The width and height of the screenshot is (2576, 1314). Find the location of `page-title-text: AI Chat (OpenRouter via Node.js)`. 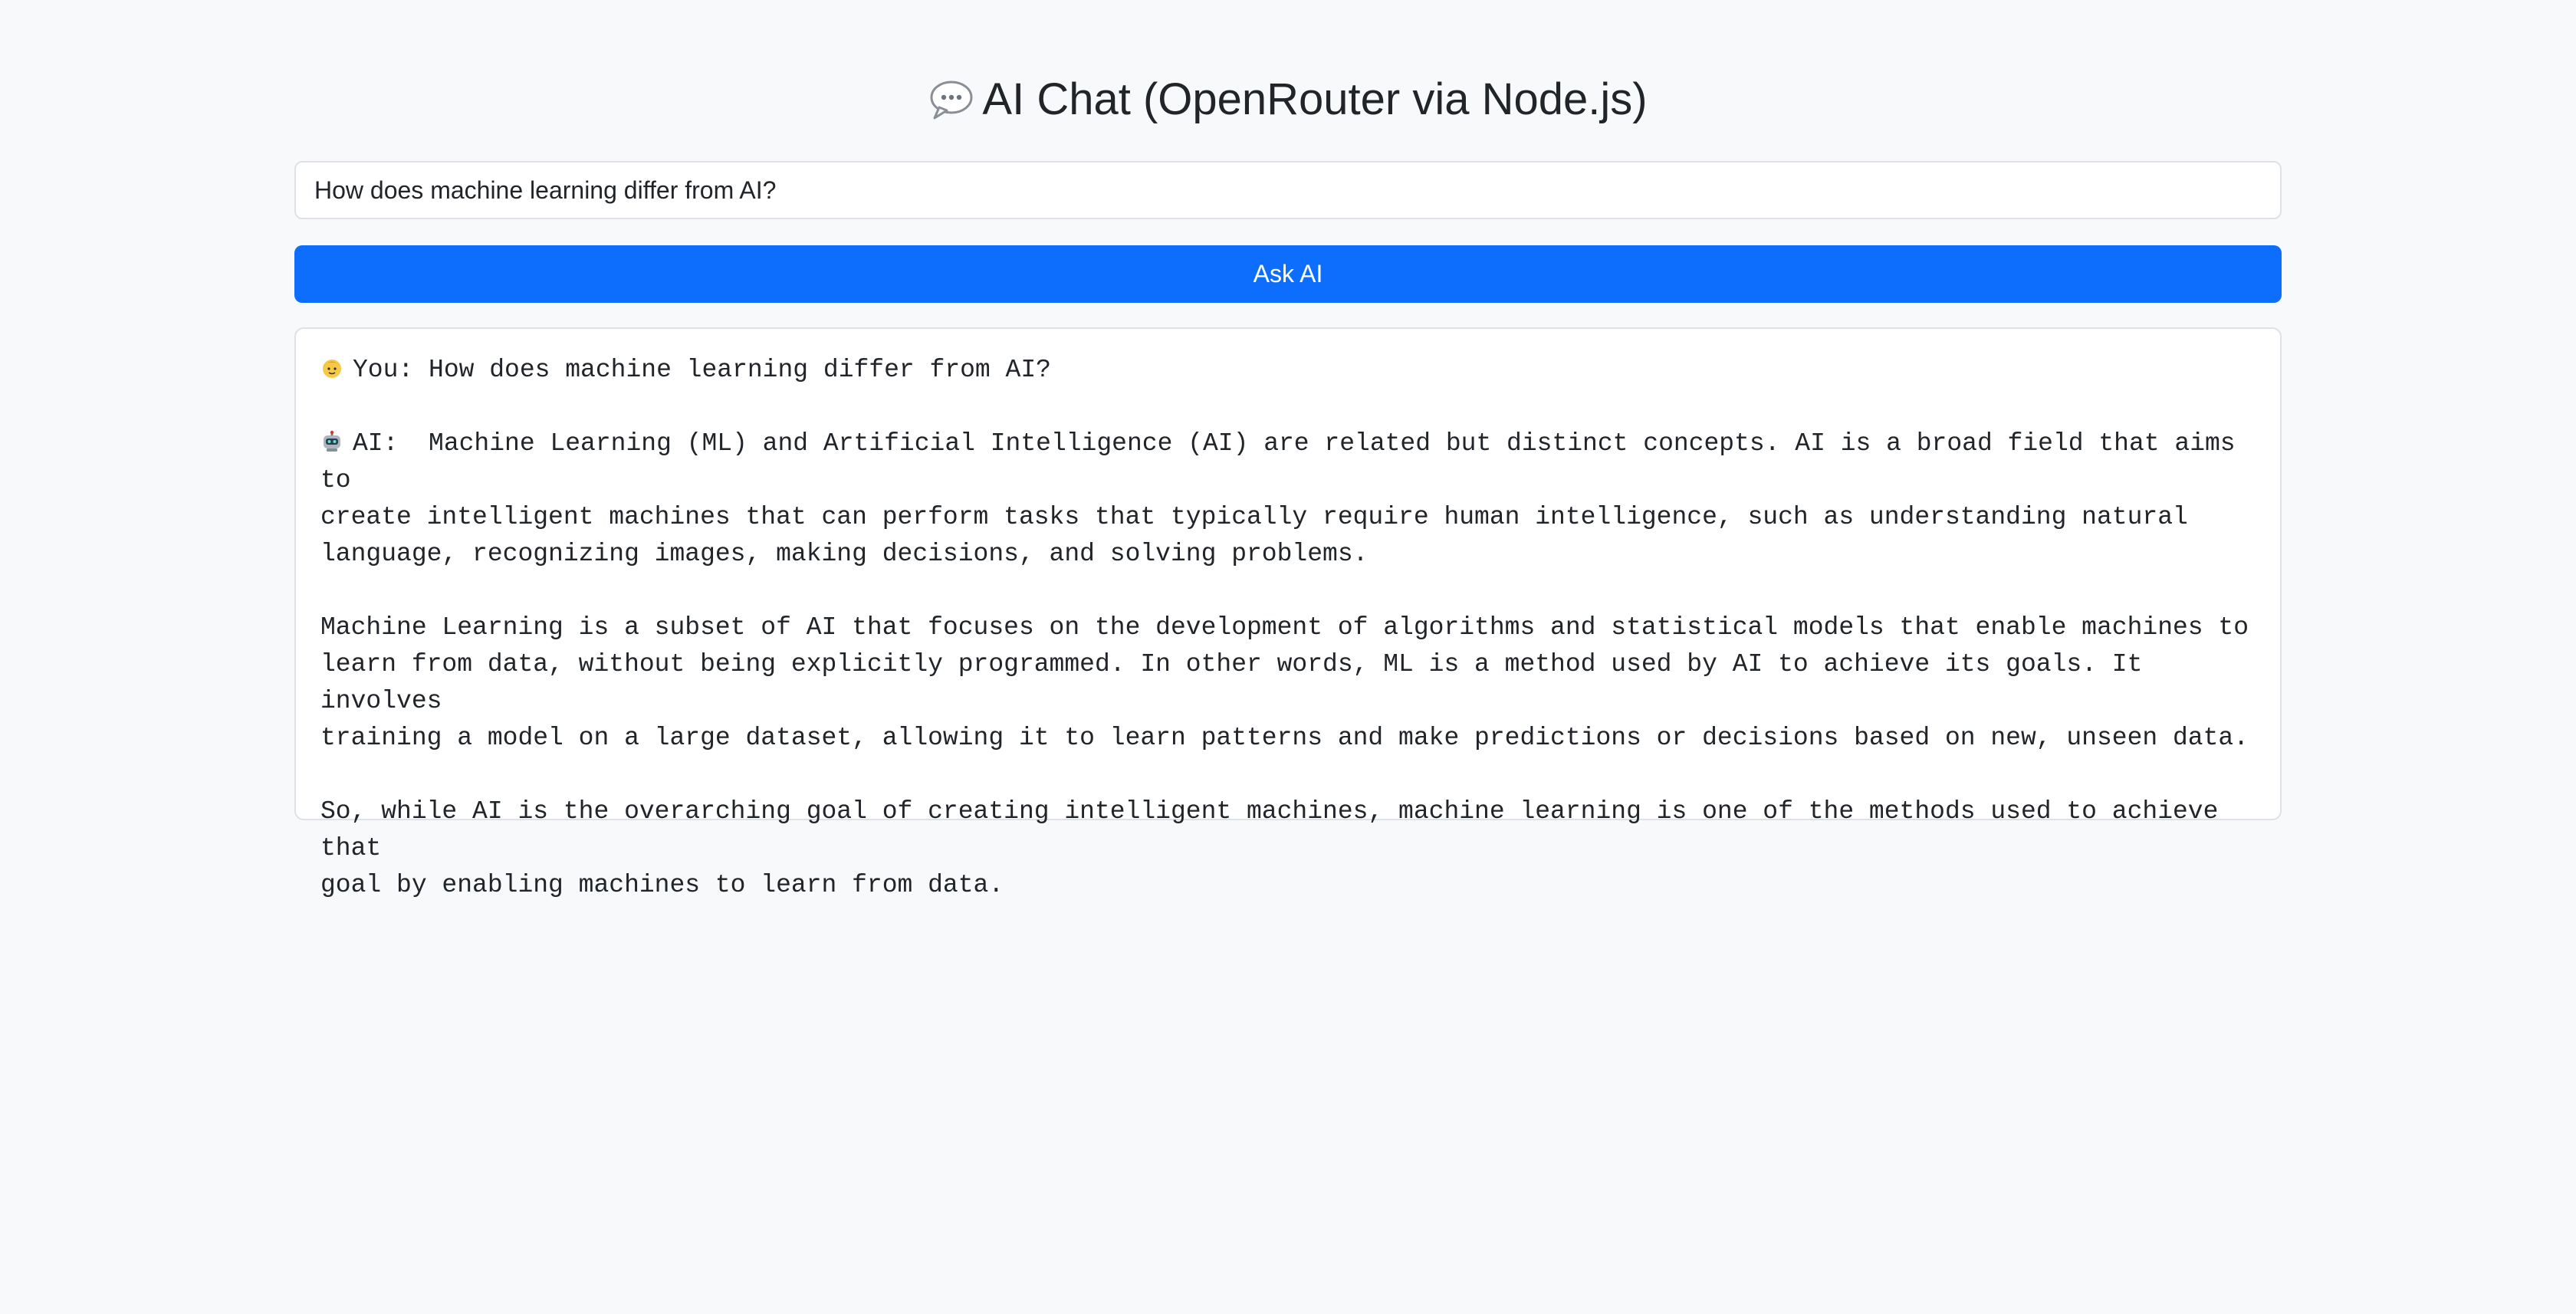

page-title-text: AI Chat (OpenRouter via Node.js) is located at coordinates (1315, 99).